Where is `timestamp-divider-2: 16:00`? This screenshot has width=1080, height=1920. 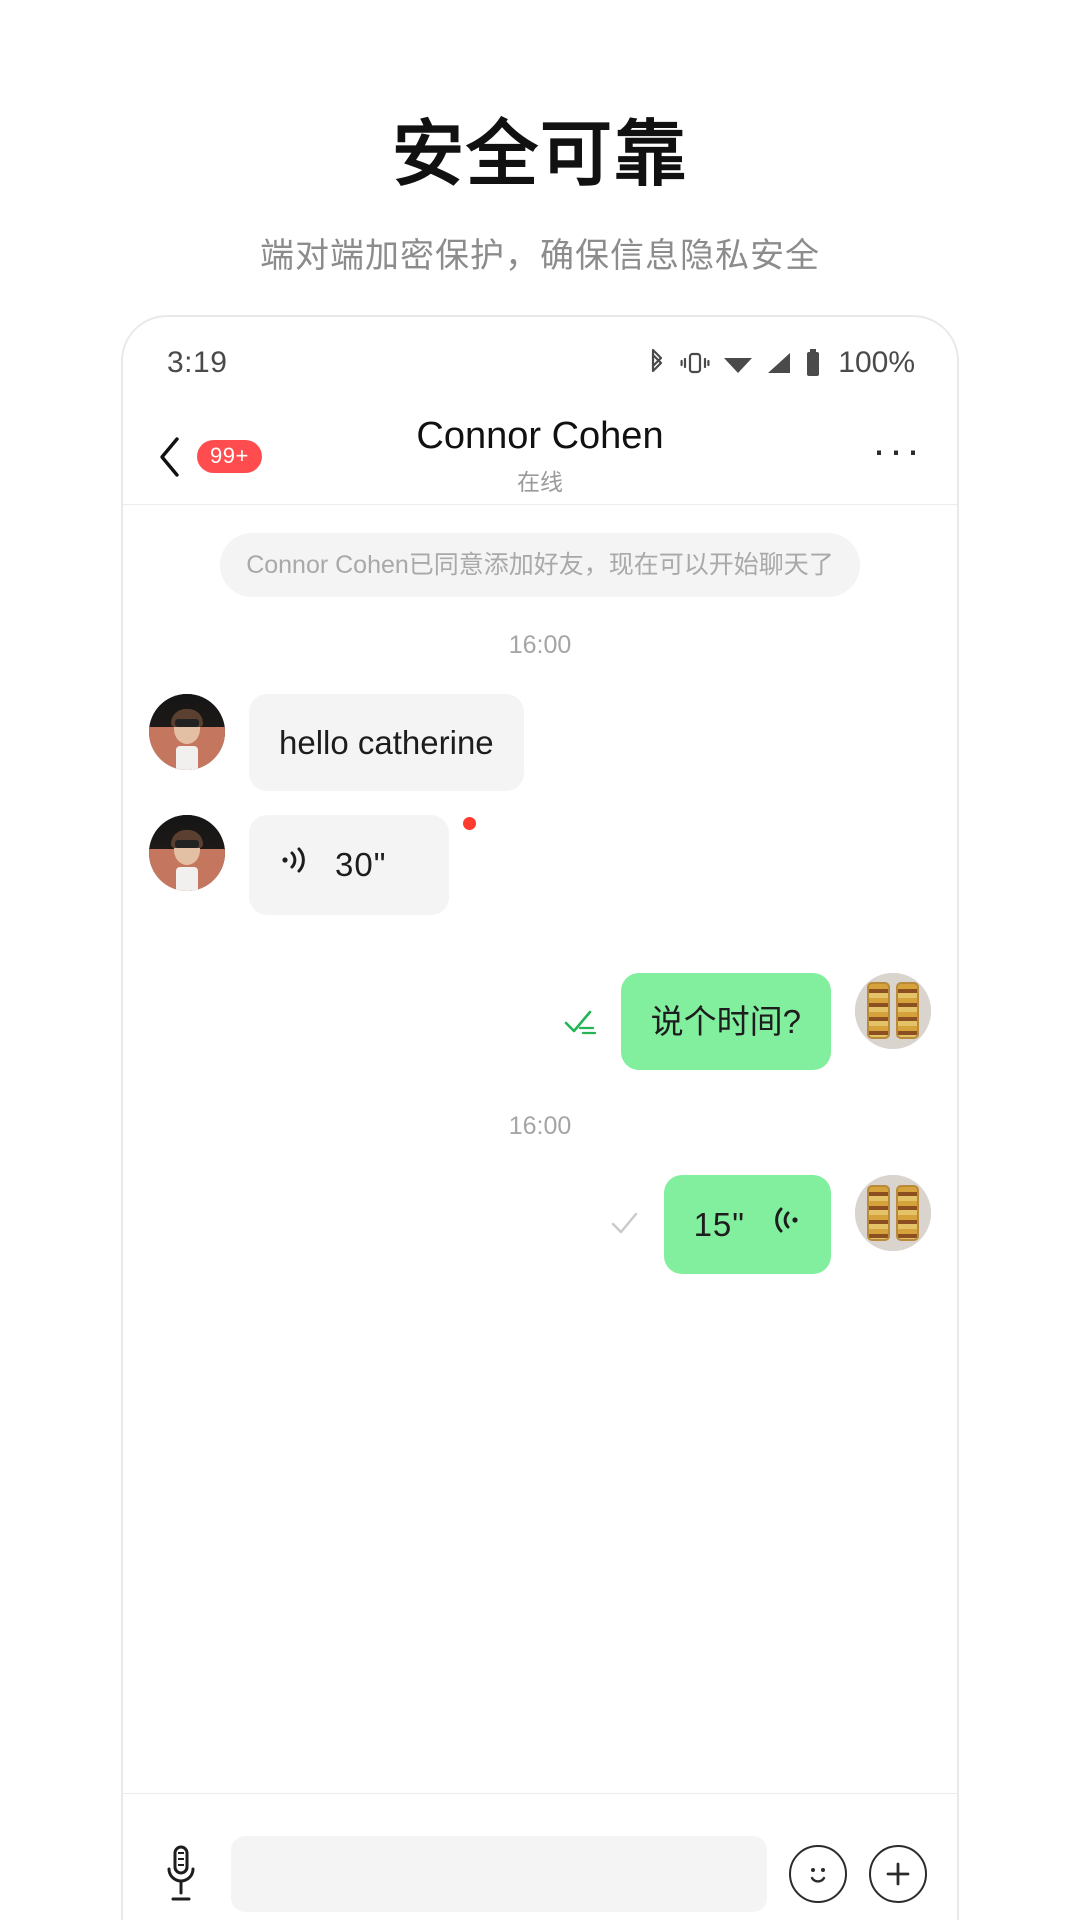 timestamp-divider-2: 16:00 is located at coordinates (540, 1125).